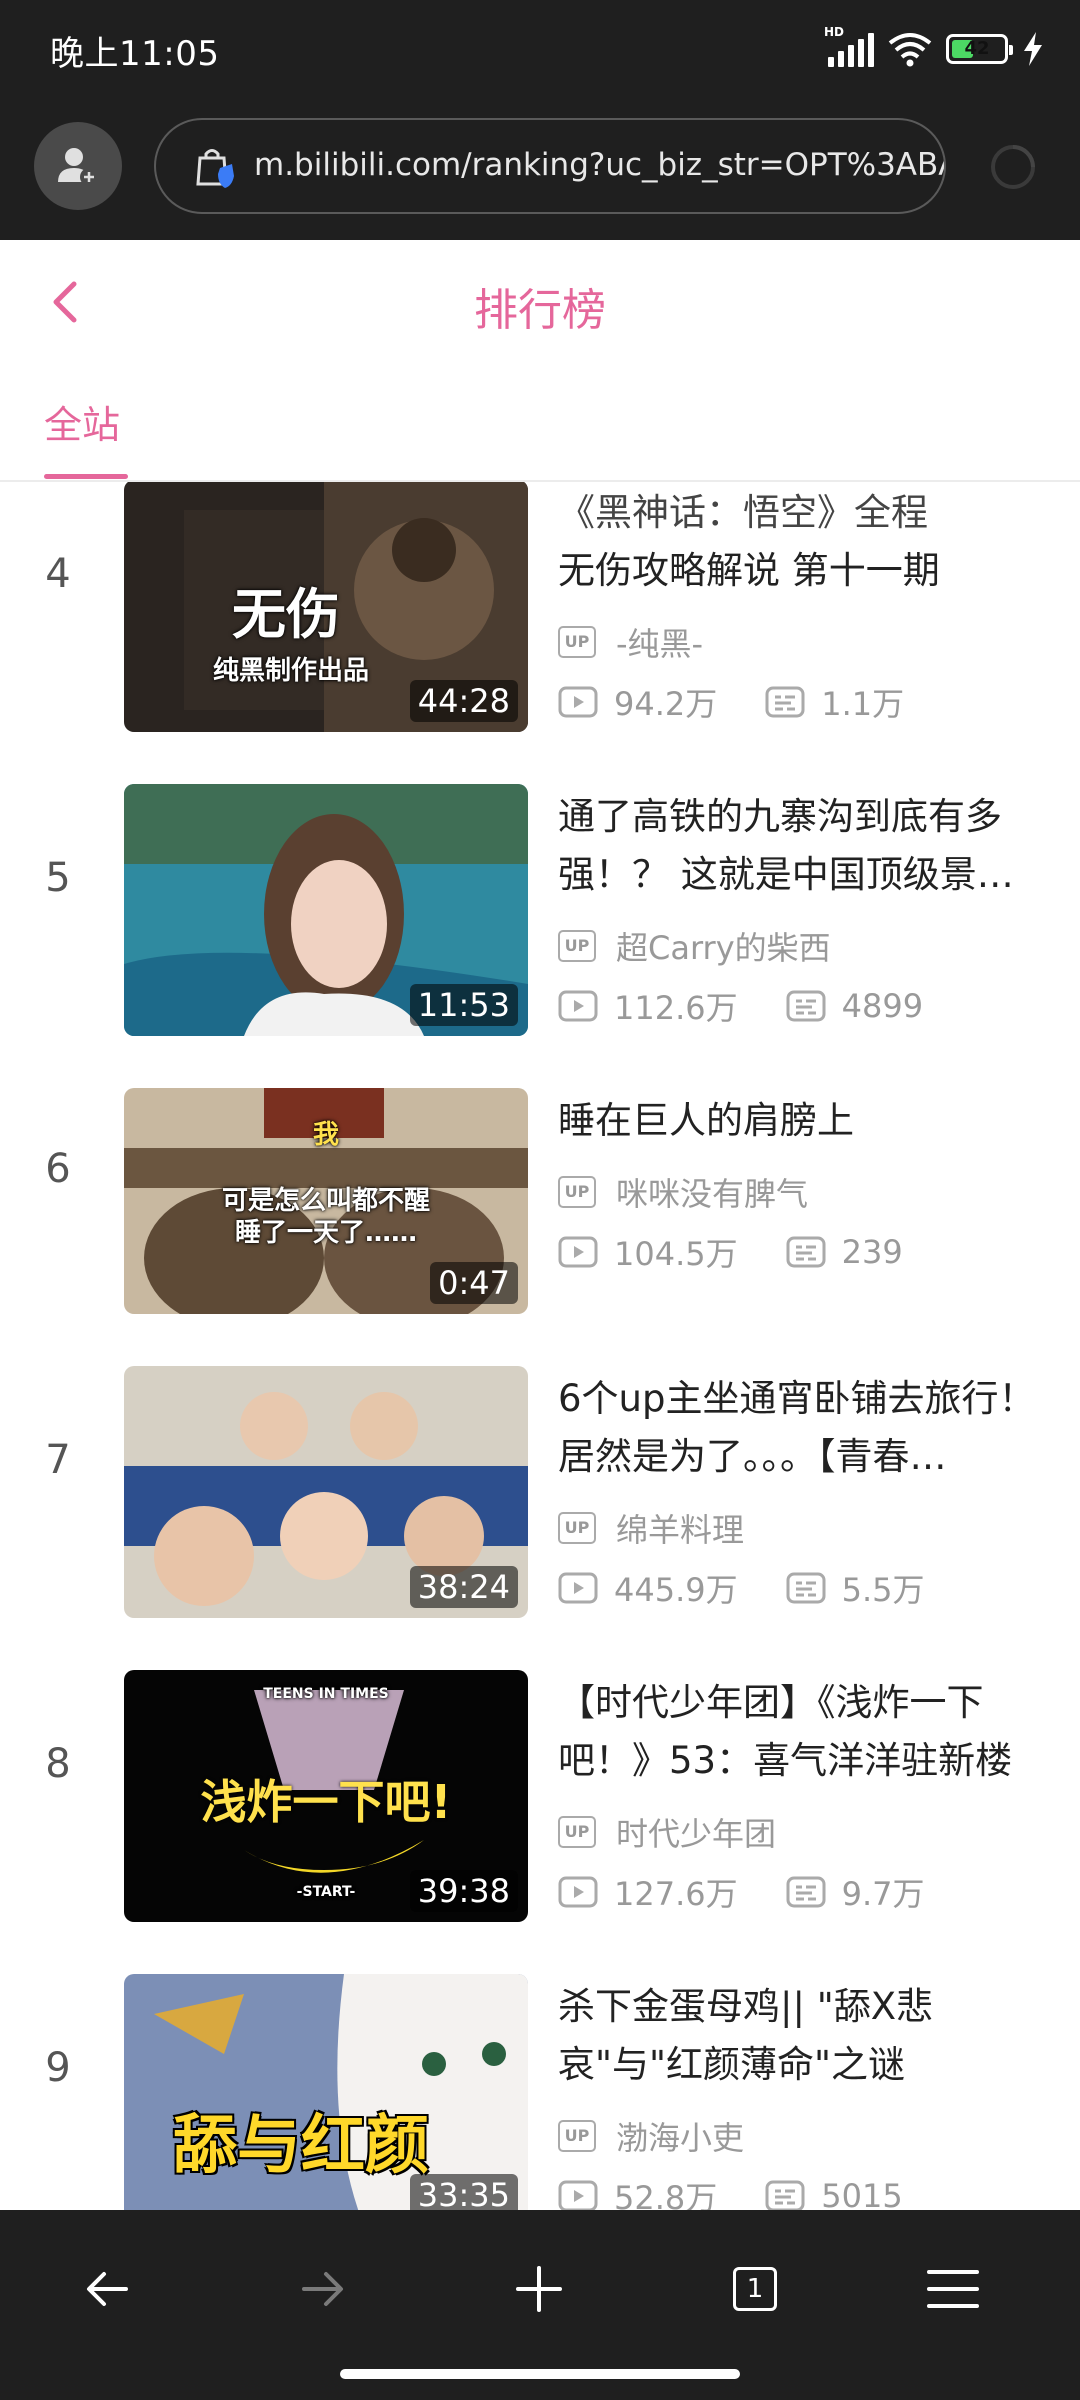  I want to click on battery-icon: 42, so click(979, 49).